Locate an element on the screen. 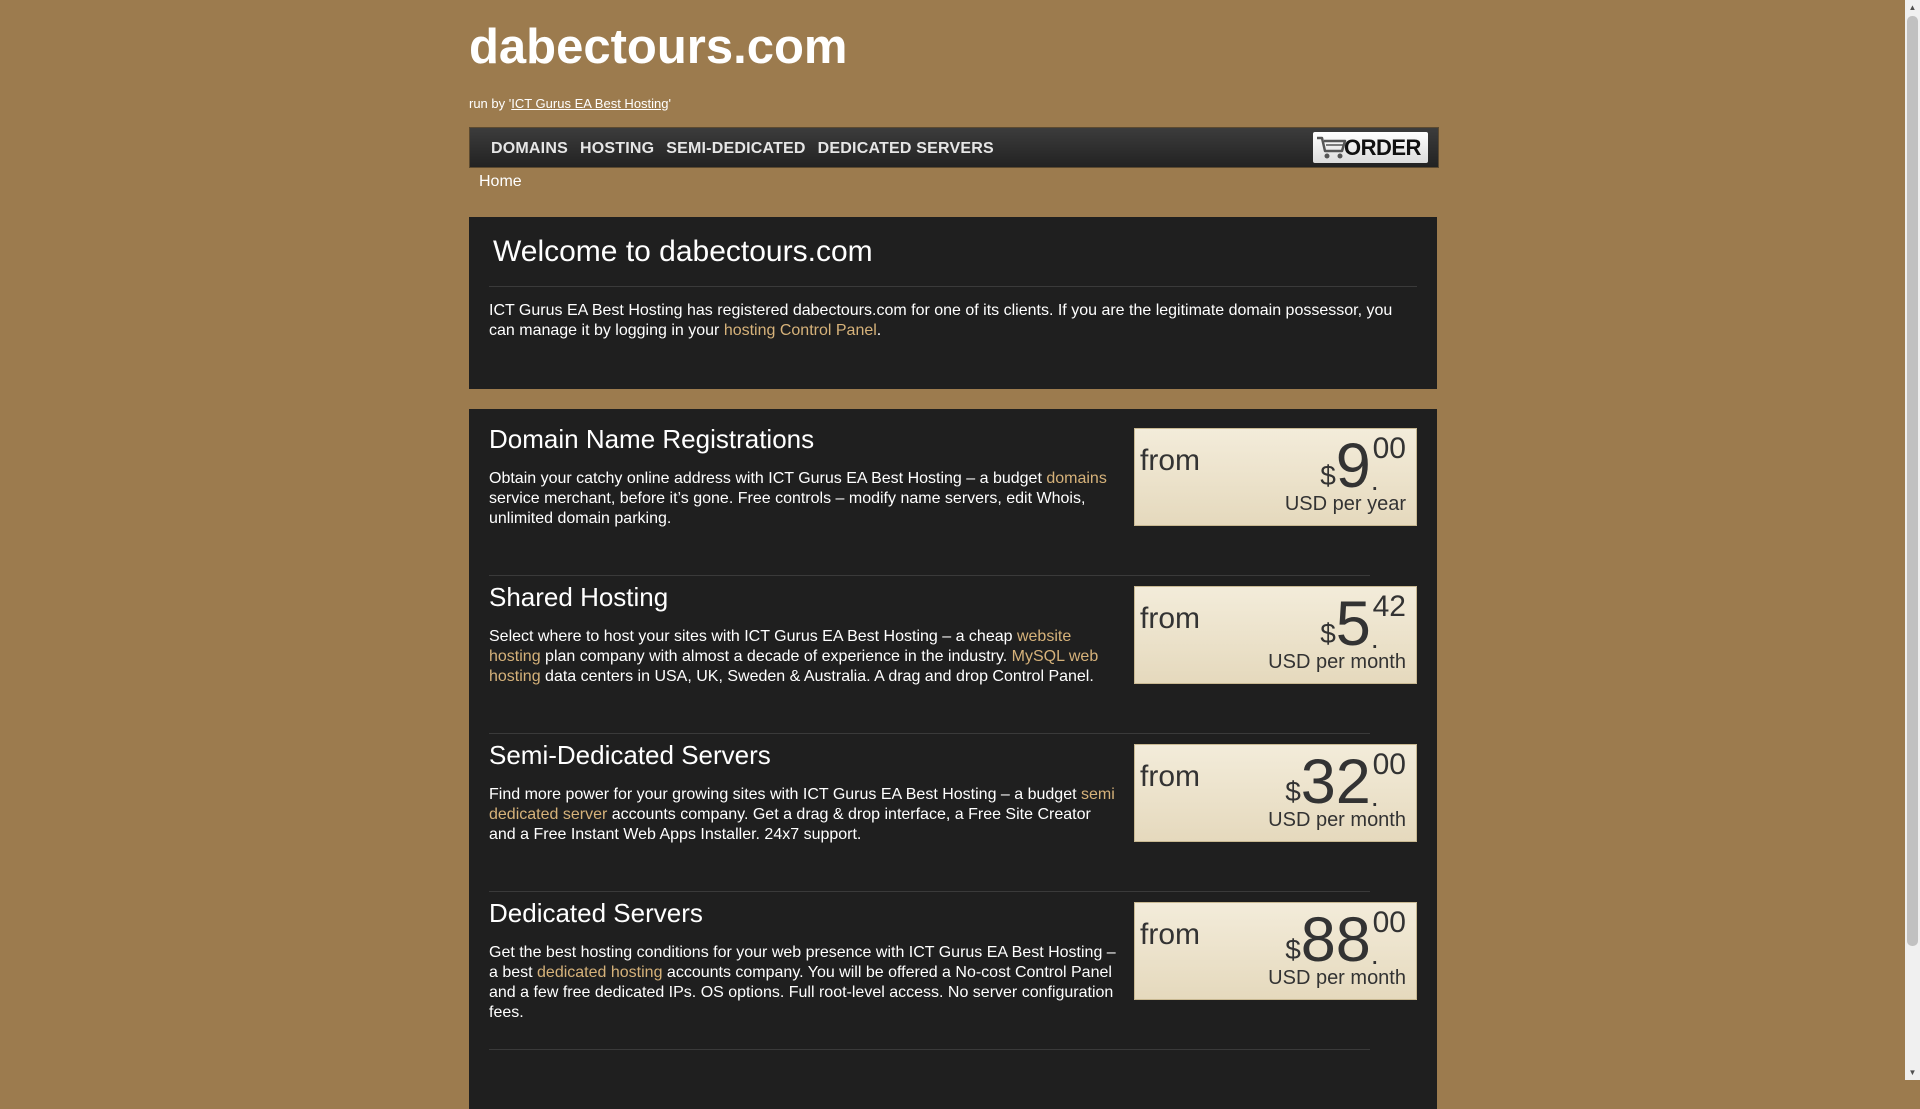  site-title: dabectours.com is located at coordinates (658, 47).